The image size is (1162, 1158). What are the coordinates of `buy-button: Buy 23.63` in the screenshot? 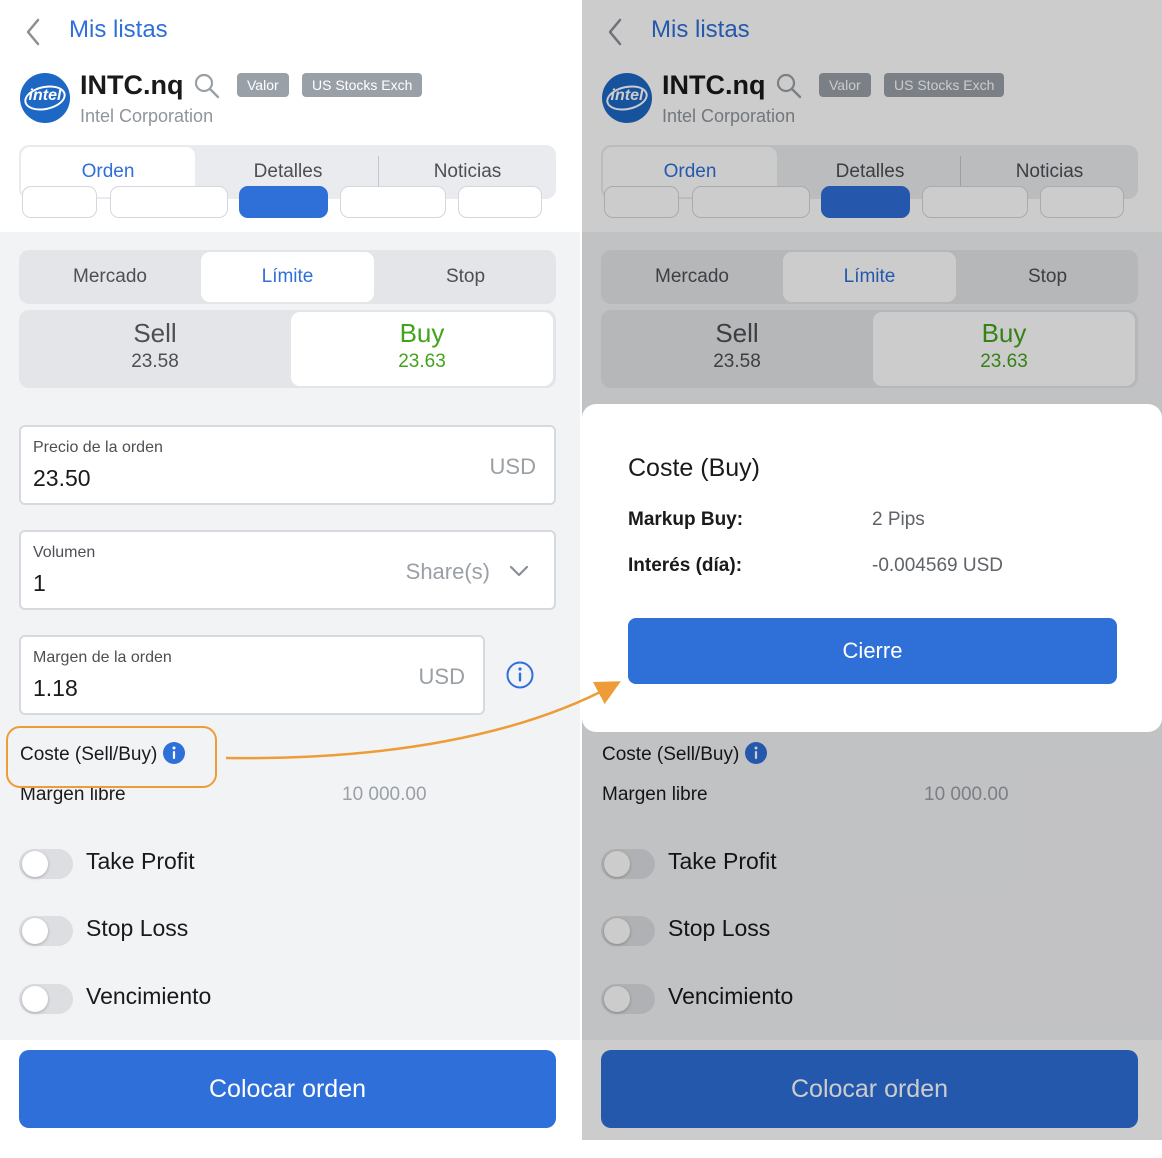 It's located at (422, 349).